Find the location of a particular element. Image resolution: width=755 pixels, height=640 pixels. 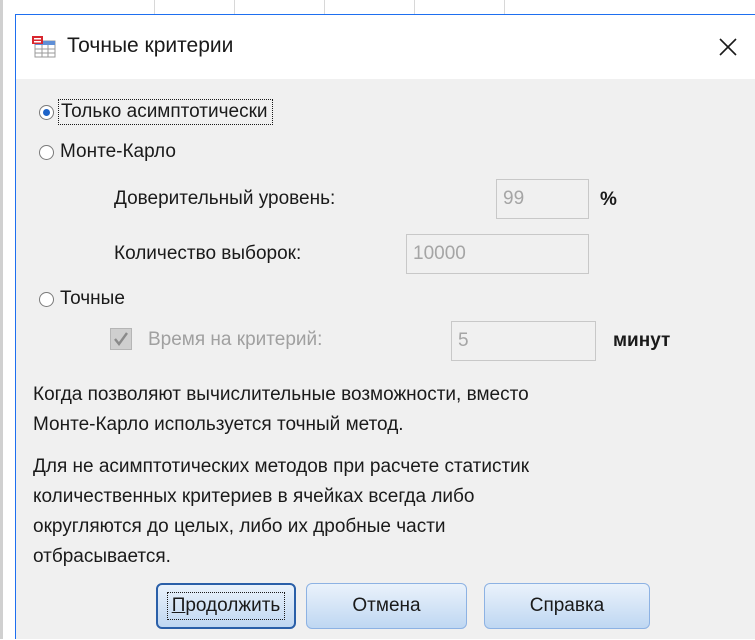

cancel-button-label: Отмена is located at coordinates (386, 605).